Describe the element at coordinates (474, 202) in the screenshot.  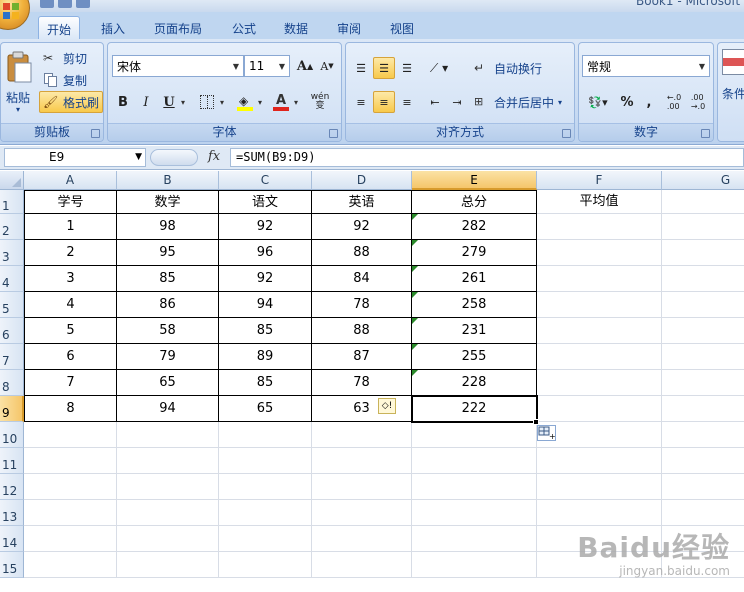
I see `cell-e1: 总分` at that location.